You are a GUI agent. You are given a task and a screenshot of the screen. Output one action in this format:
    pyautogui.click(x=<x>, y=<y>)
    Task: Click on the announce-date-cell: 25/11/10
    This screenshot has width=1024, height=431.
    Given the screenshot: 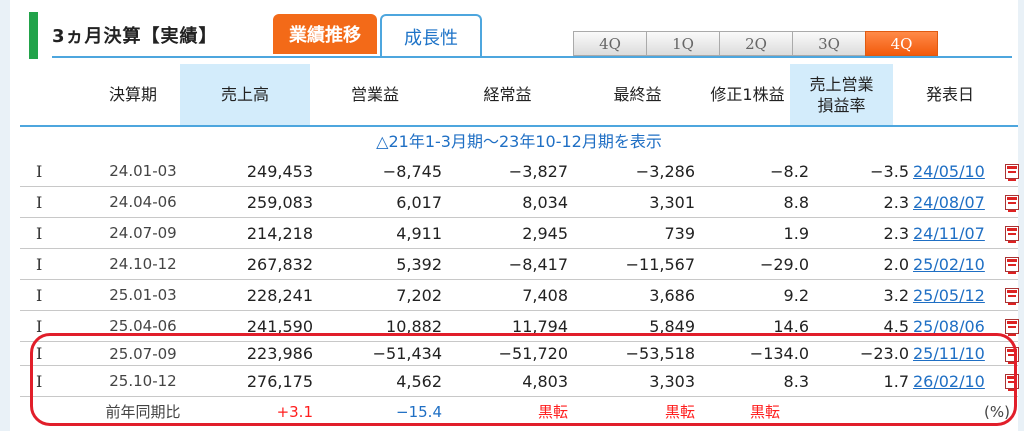 What is the action you would take?
    pyautogui.click(x=958, y=354)
    